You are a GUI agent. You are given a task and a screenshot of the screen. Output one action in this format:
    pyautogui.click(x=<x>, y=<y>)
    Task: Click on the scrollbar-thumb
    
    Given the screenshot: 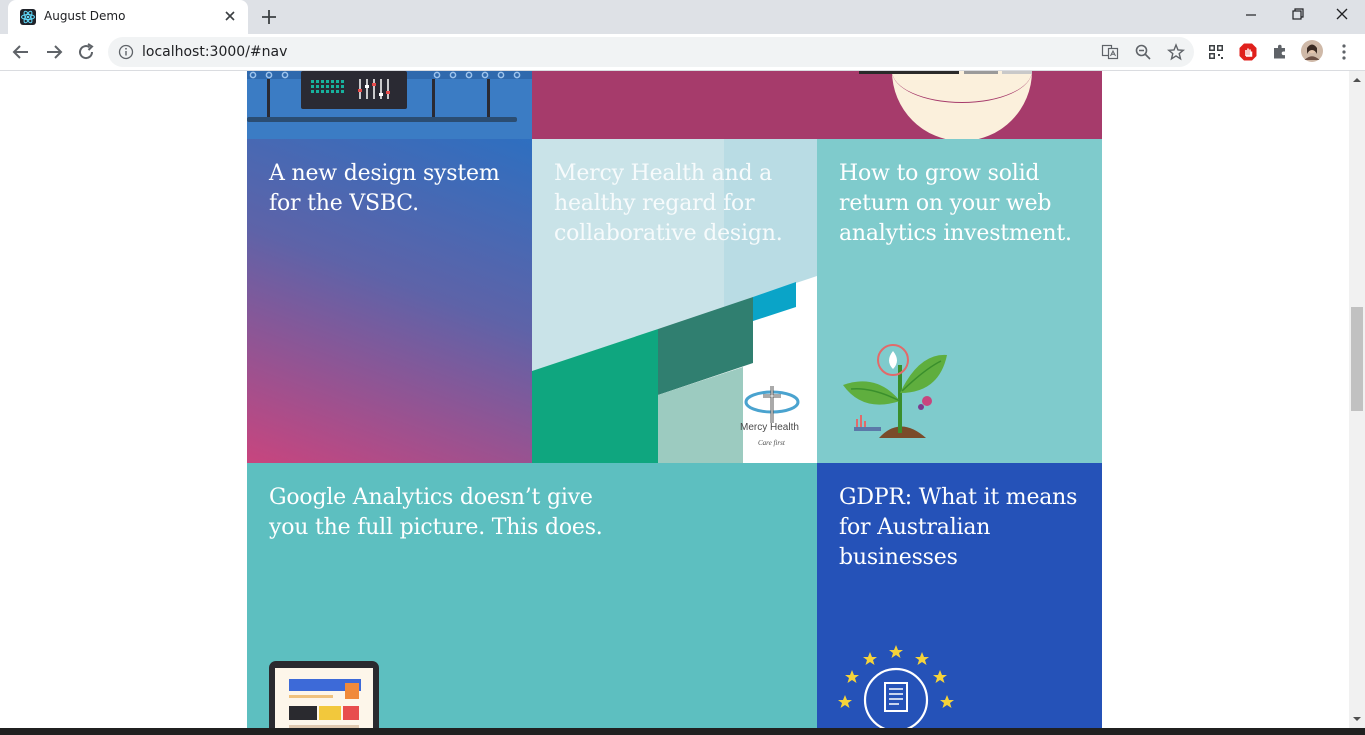 What is the action you would take?
    pyautogui.click(x=1357, y=359)
    